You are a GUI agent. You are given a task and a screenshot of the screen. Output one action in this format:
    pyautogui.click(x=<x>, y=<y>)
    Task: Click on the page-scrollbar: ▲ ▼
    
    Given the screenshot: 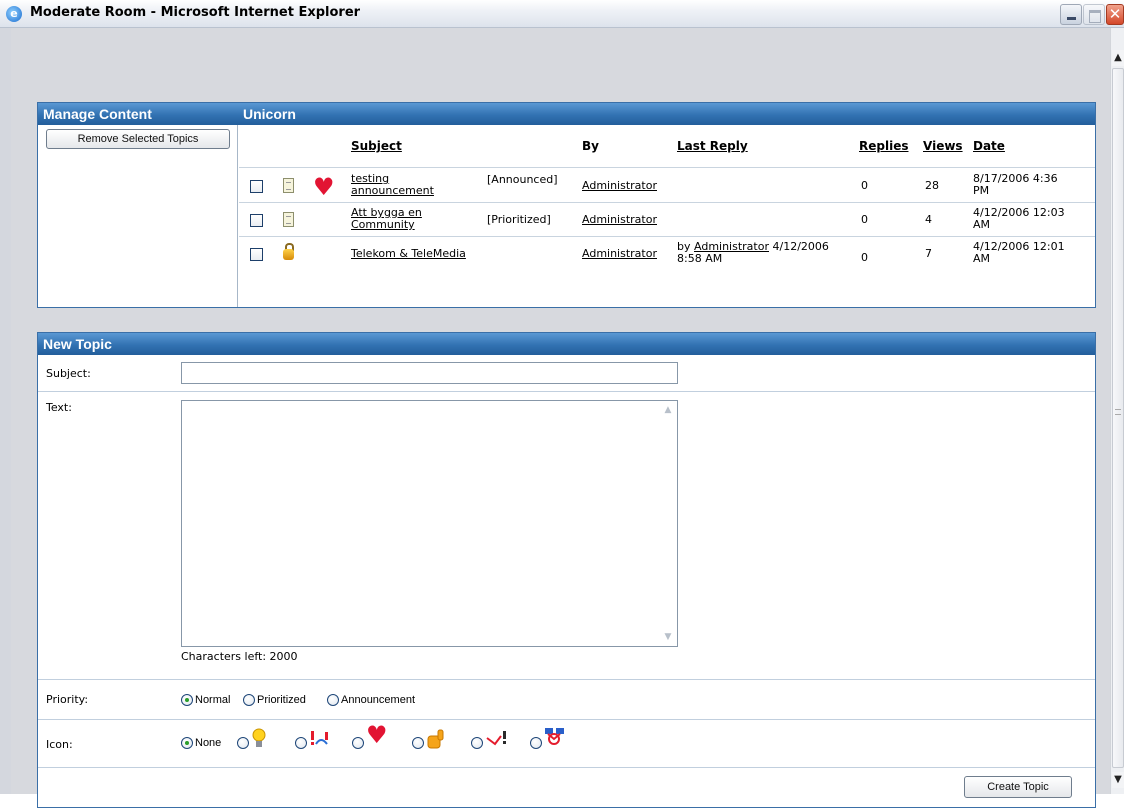 What is the action you would take?
    pyautogui.click(x=1117, y=411)
    